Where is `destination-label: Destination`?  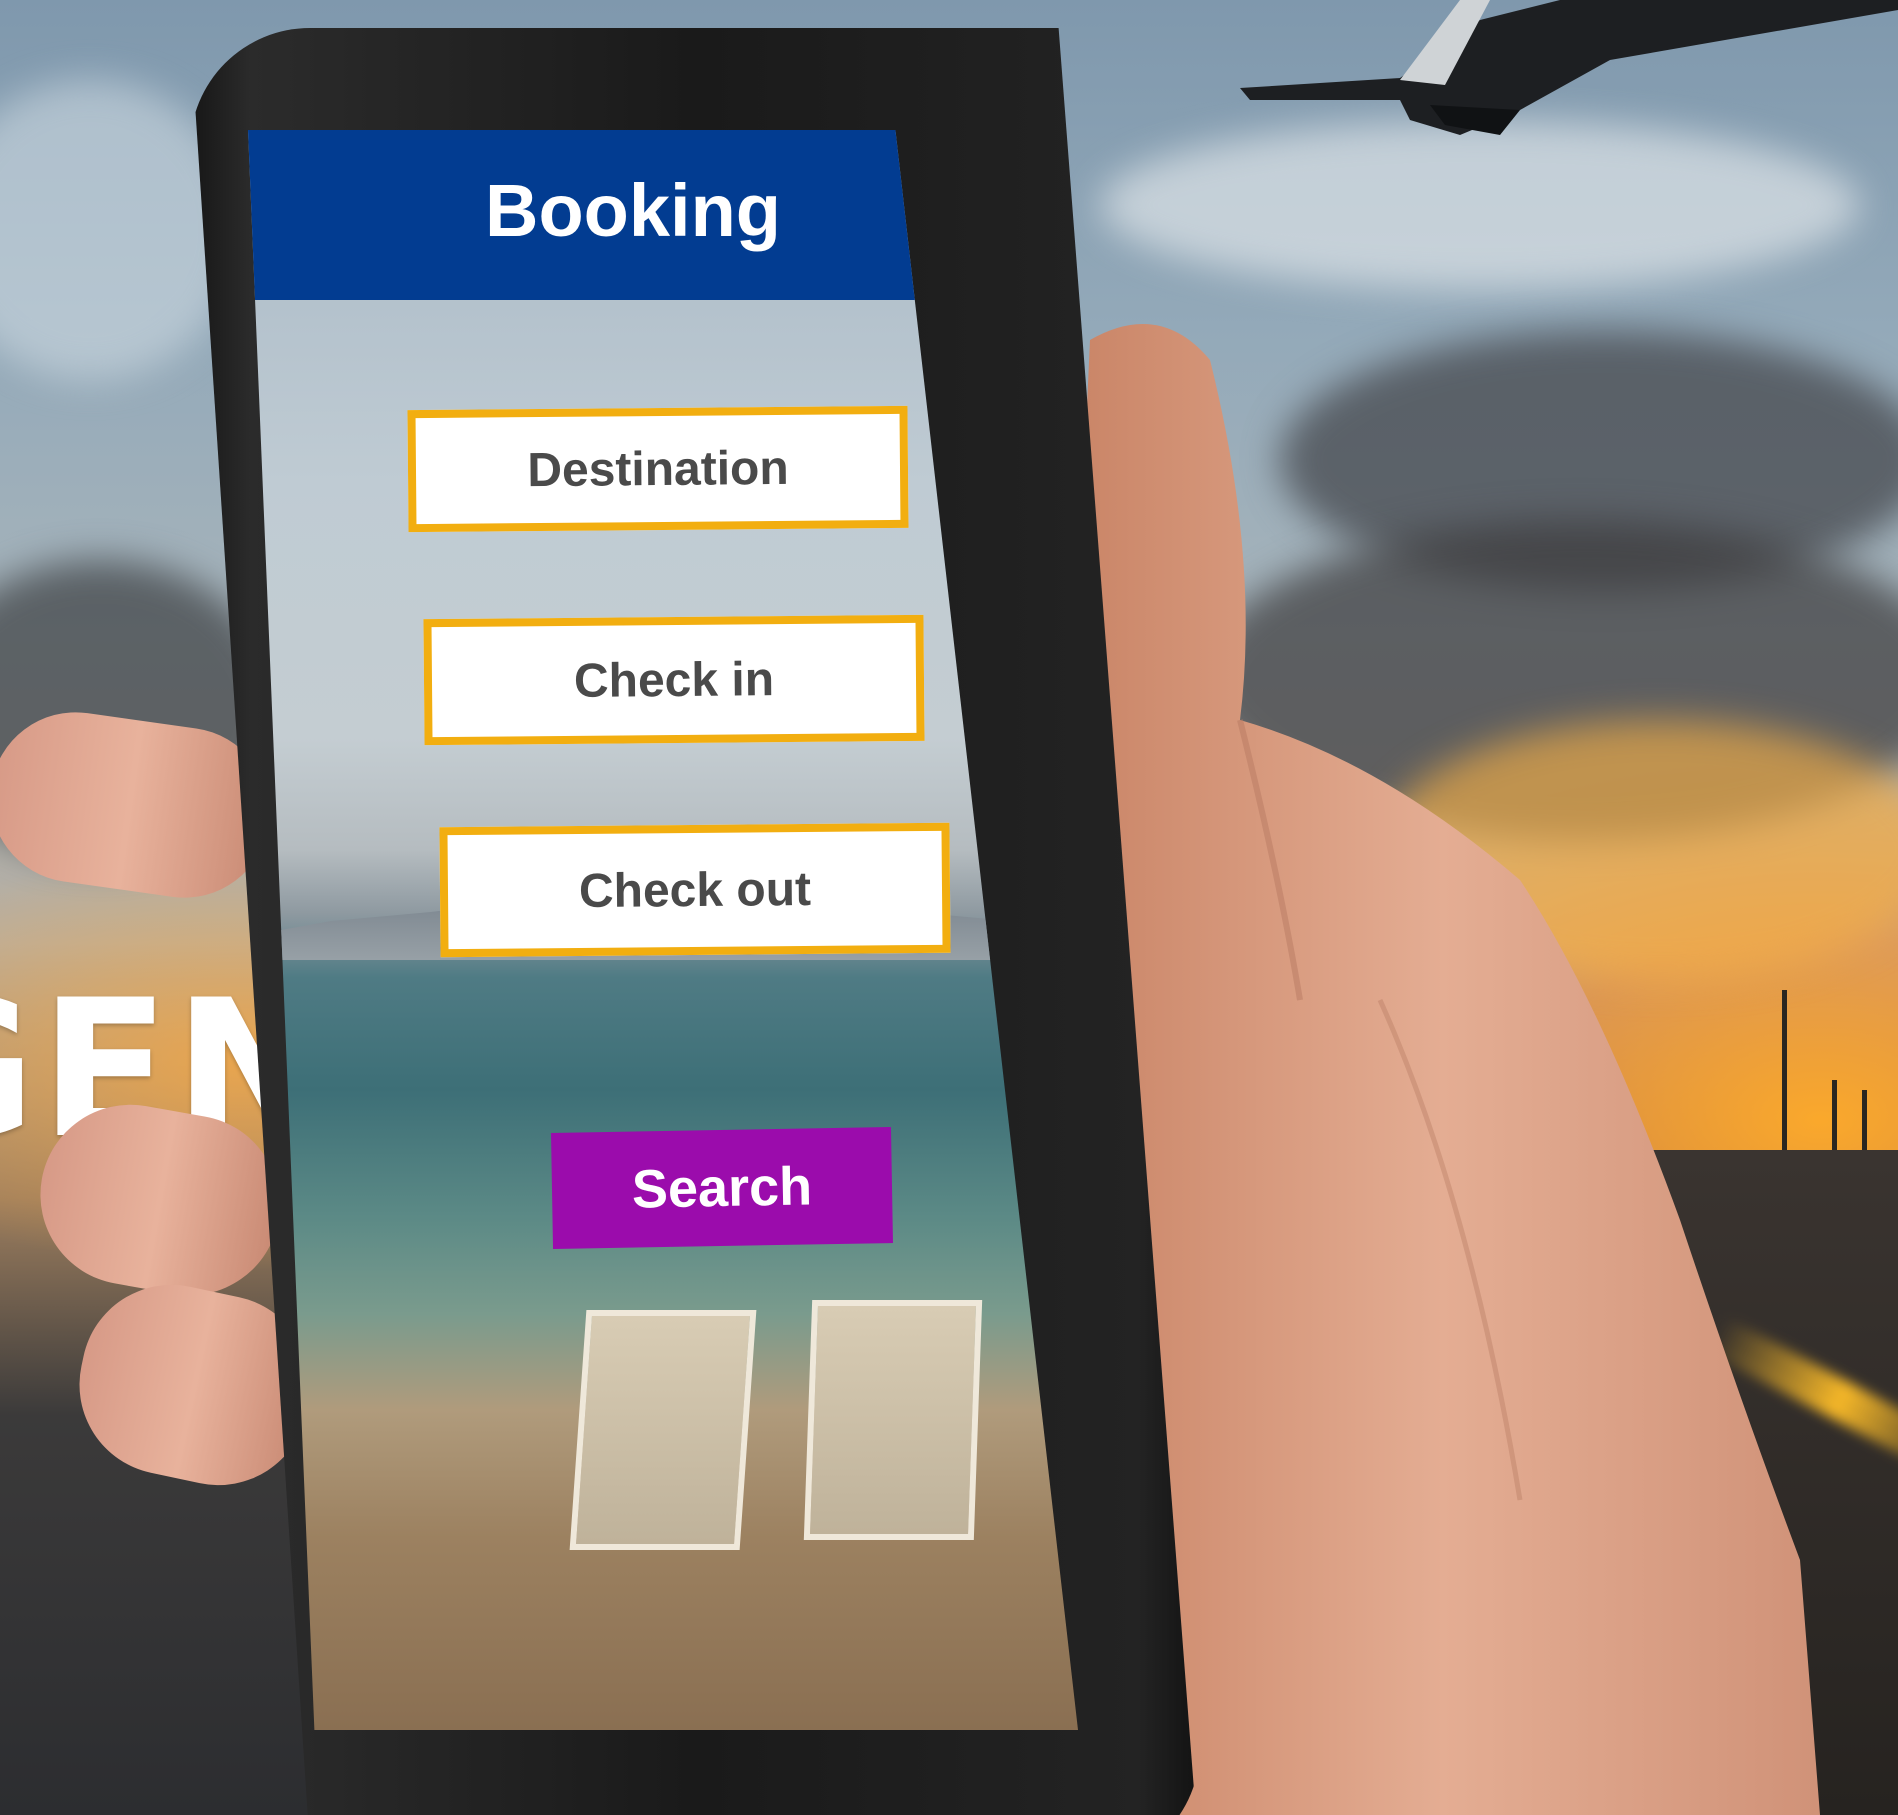
destination-label: Destination is located at coordinates (658, 469).